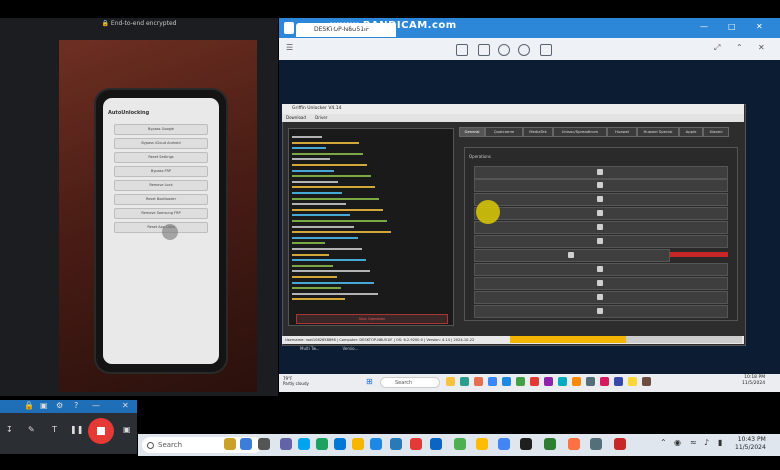 The height and width of the screenshot is (470, 780). I want to click on windows-start-icon: ⊞, so click(369, 381).